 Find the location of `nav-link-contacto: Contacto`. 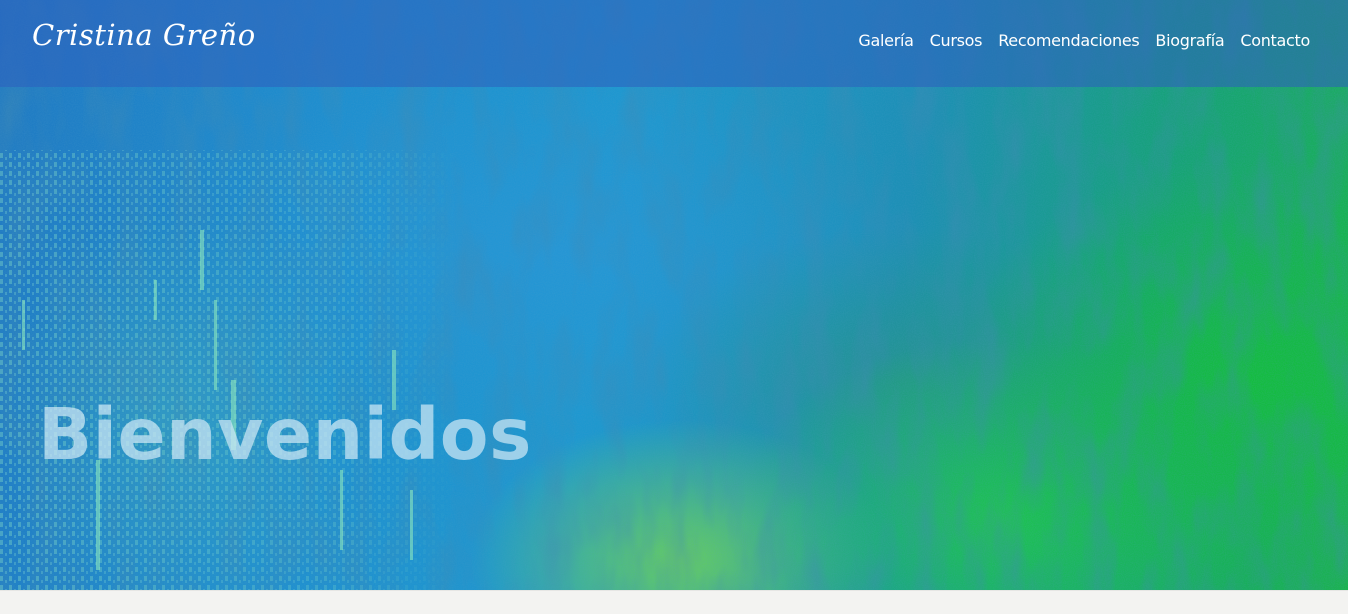

nav-link-contacto: Contacto is located at coordinates (1275, 40).